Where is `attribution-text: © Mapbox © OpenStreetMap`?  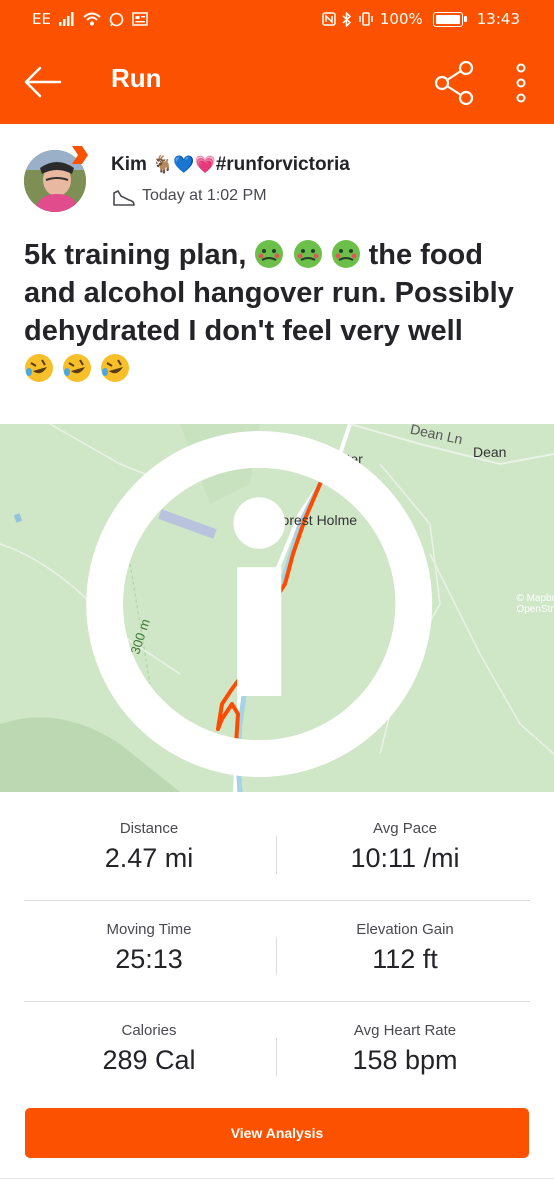 attribution-text: © Mapbox © OpenStreetMap is located at coordinates (535, 604).